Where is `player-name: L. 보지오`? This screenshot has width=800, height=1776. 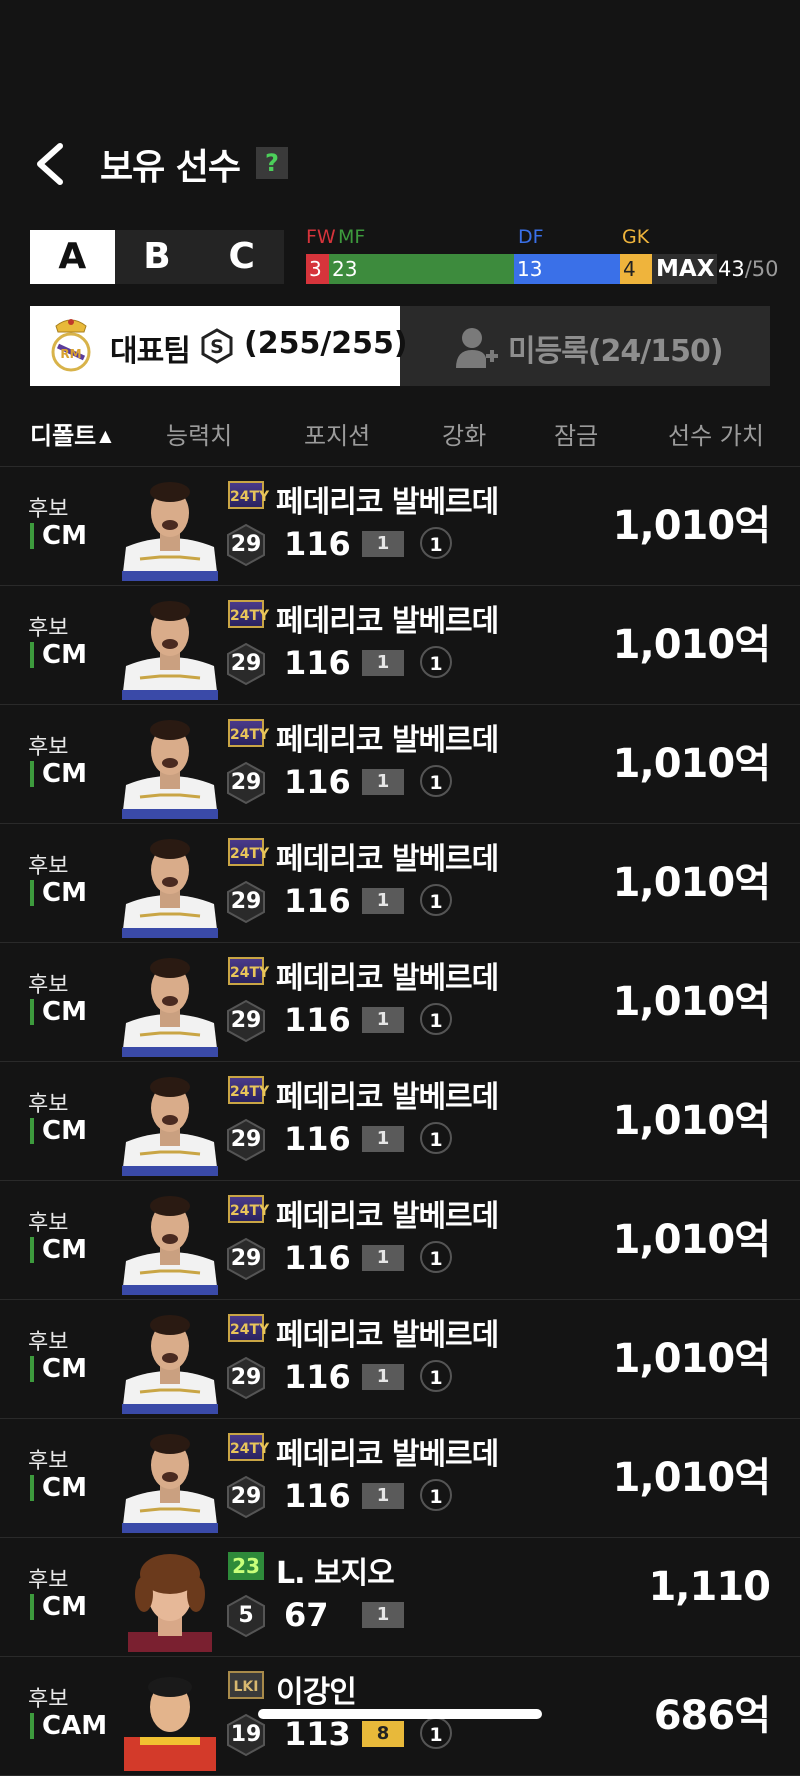 player-name: L. 보지오 is located at coordinates (335, 1573).